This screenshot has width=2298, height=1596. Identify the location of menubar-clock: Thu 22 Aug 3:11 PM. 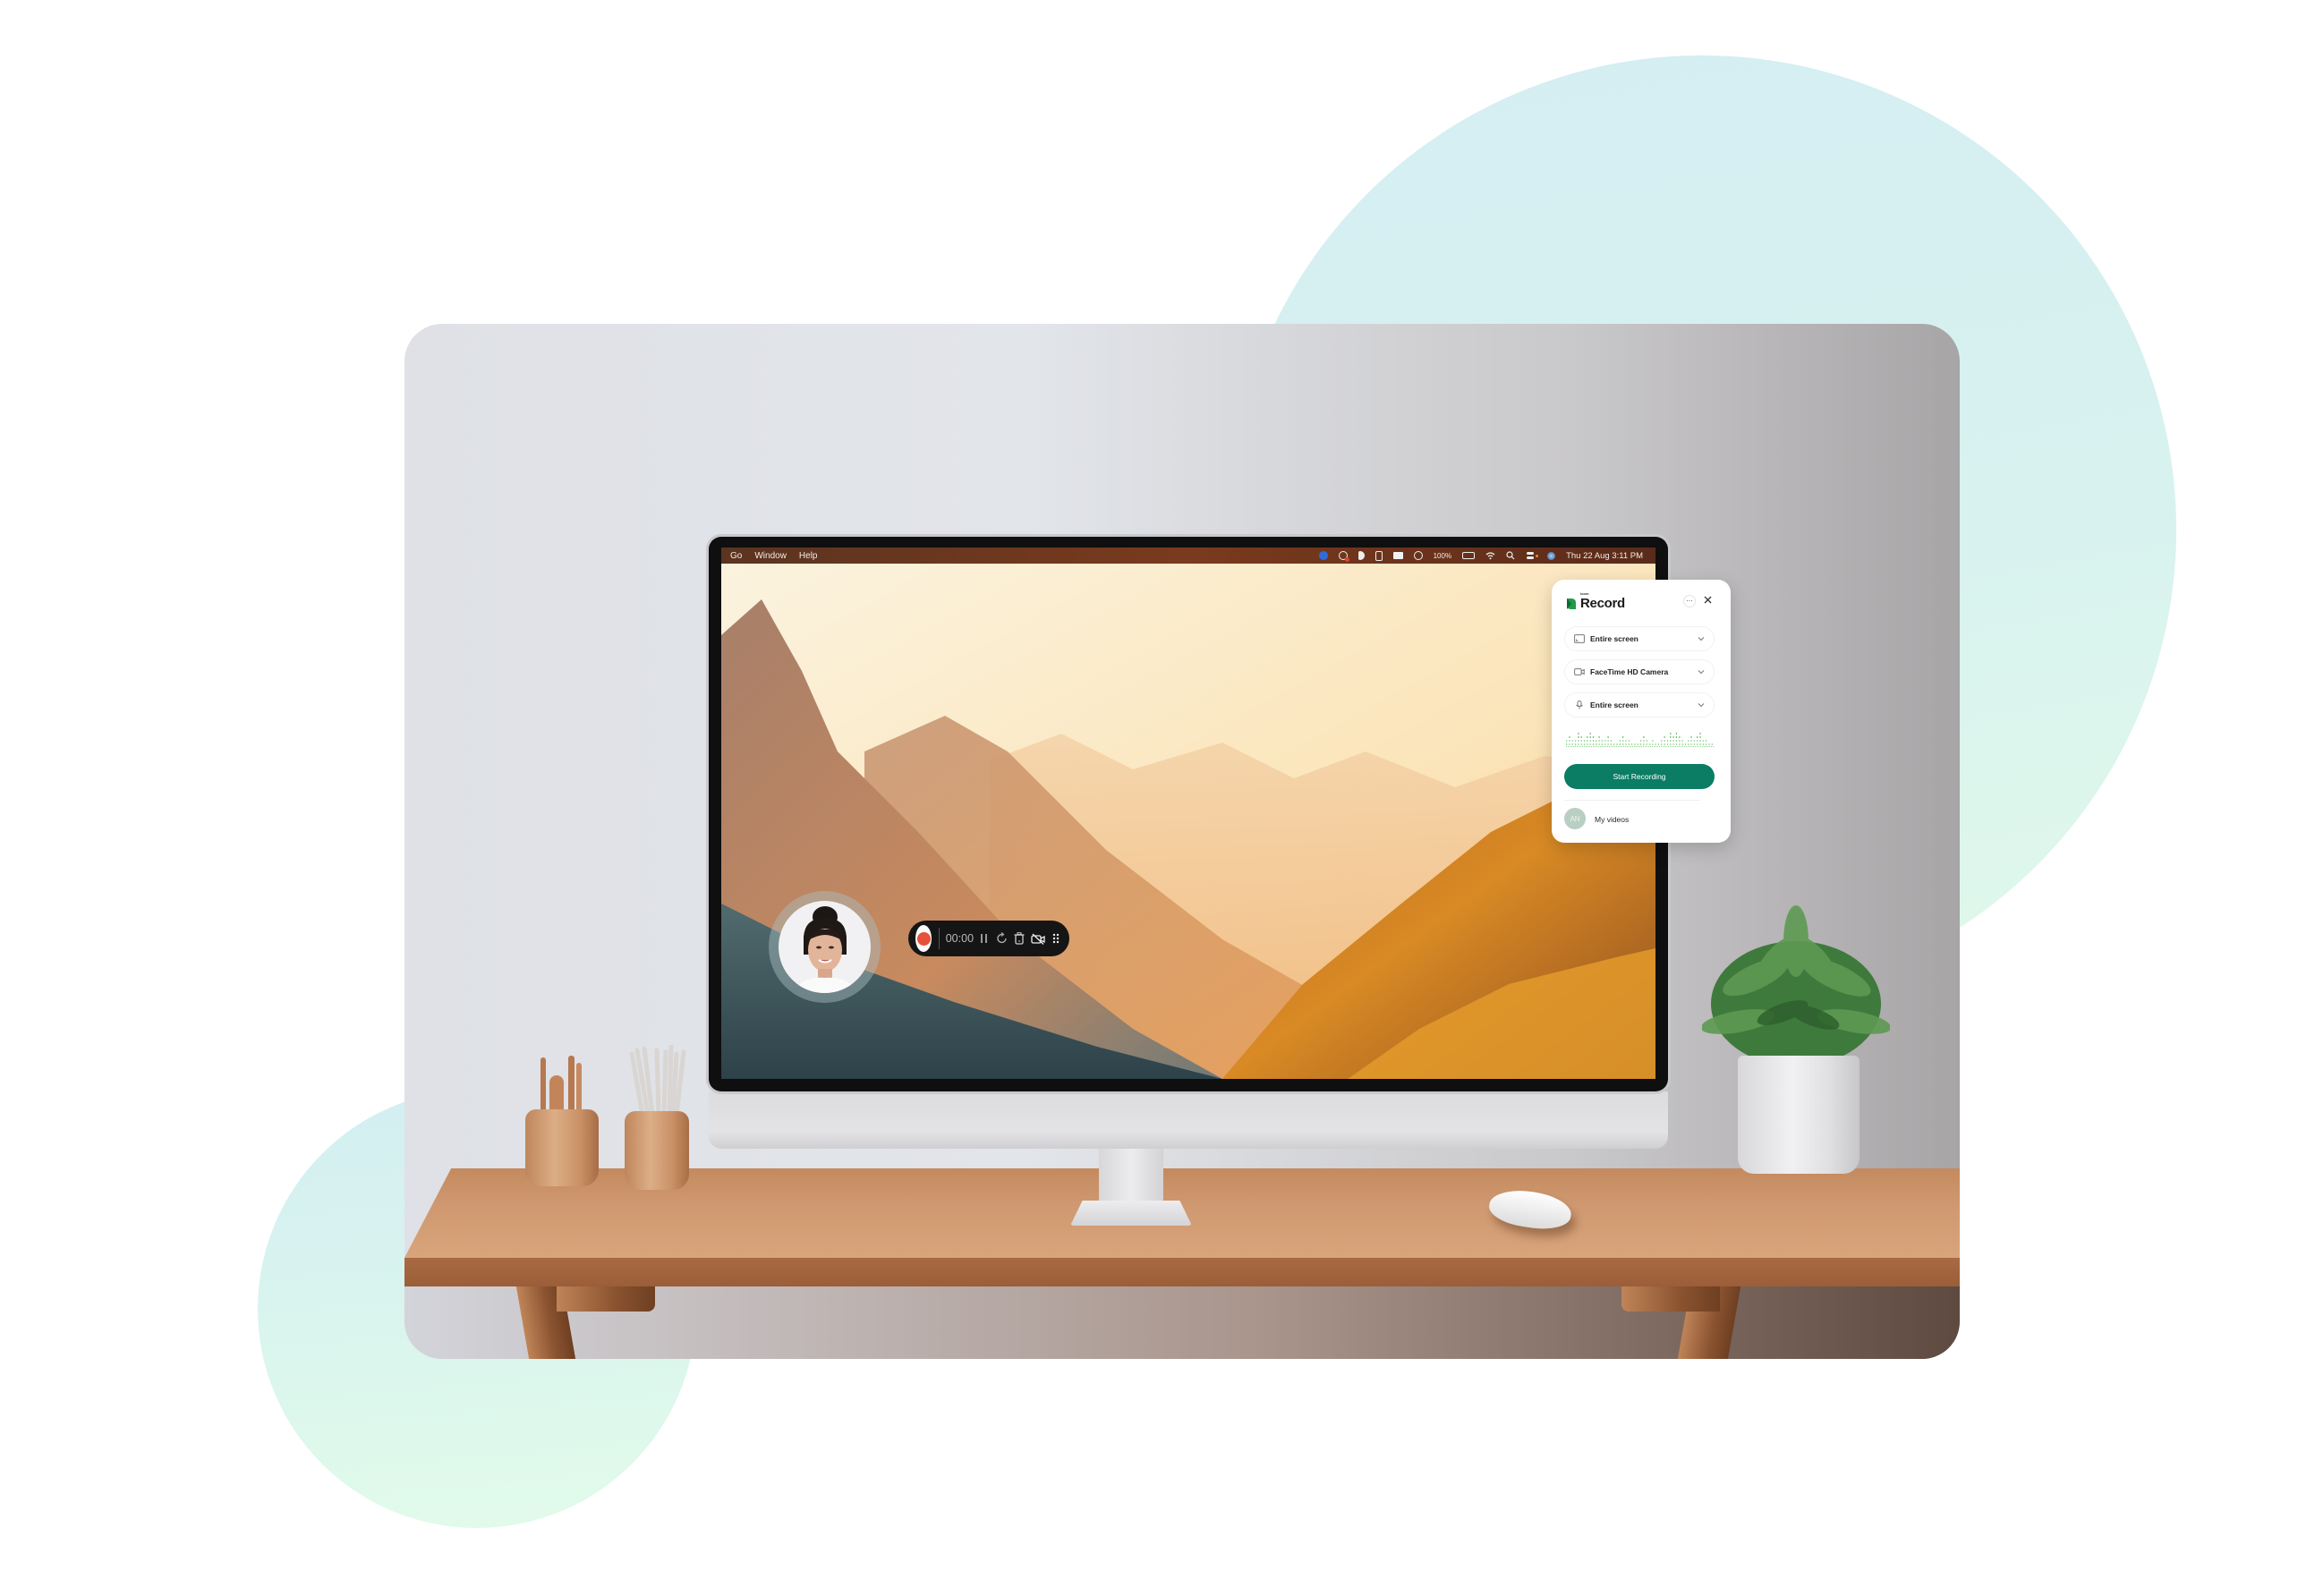
(1604, 556).